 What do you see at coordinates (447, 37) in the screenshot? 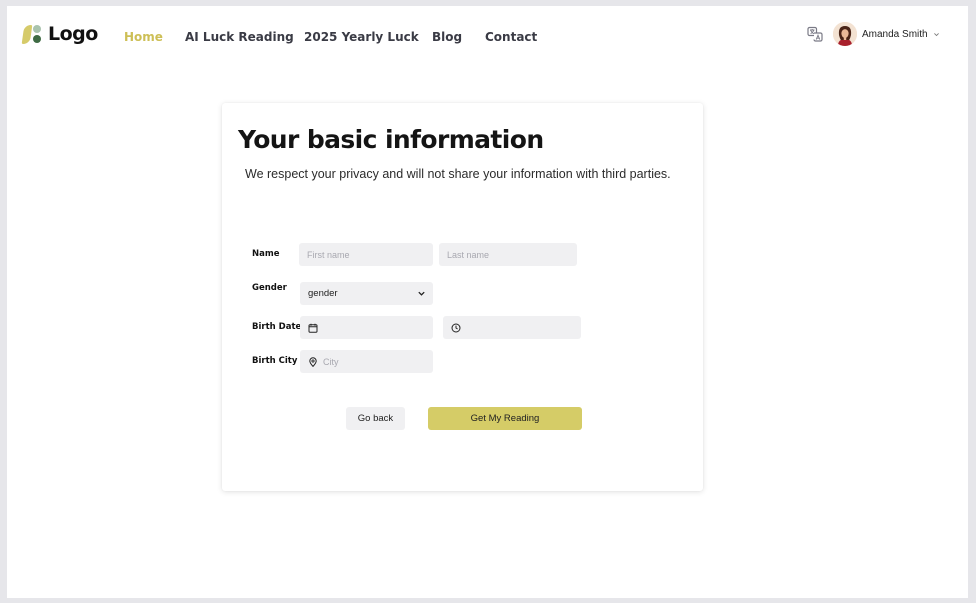
I see `nav-blog: Blog` at bounding box center [447, 37].